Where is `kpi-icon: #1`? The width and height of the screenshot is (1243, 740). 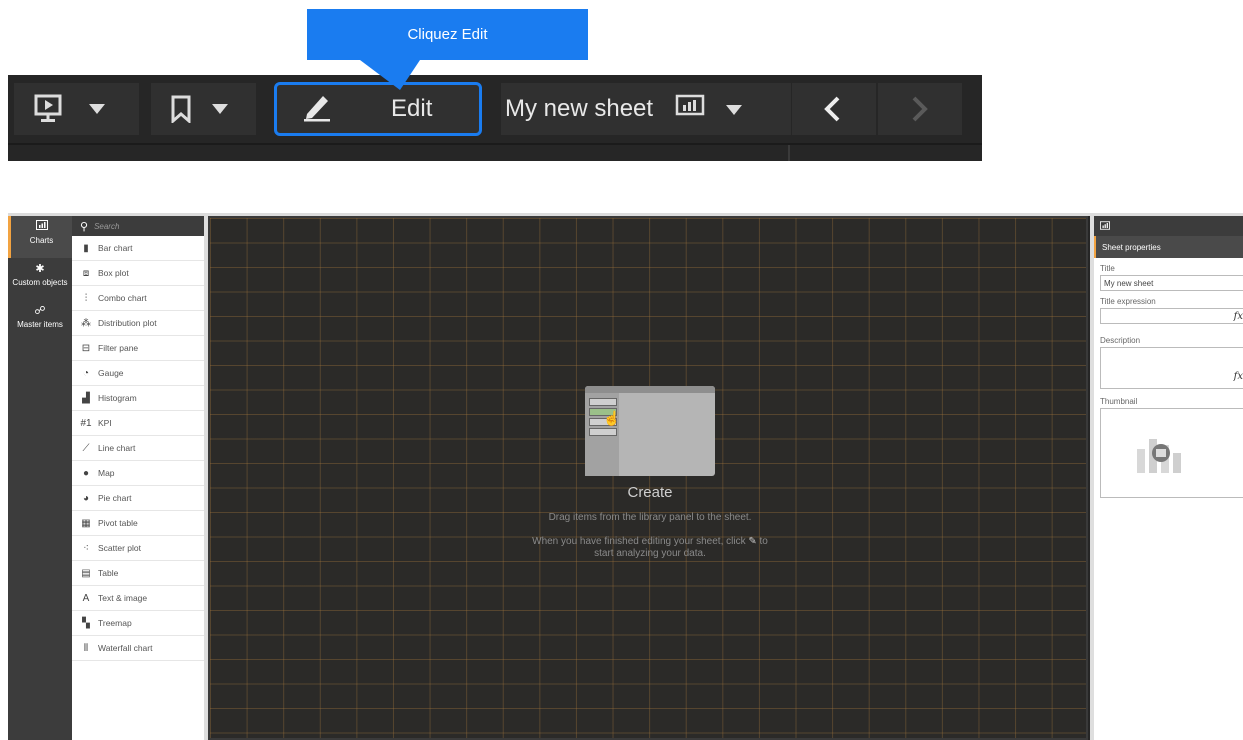
kpi-icon: #1 is located at coordinates (86, 423).